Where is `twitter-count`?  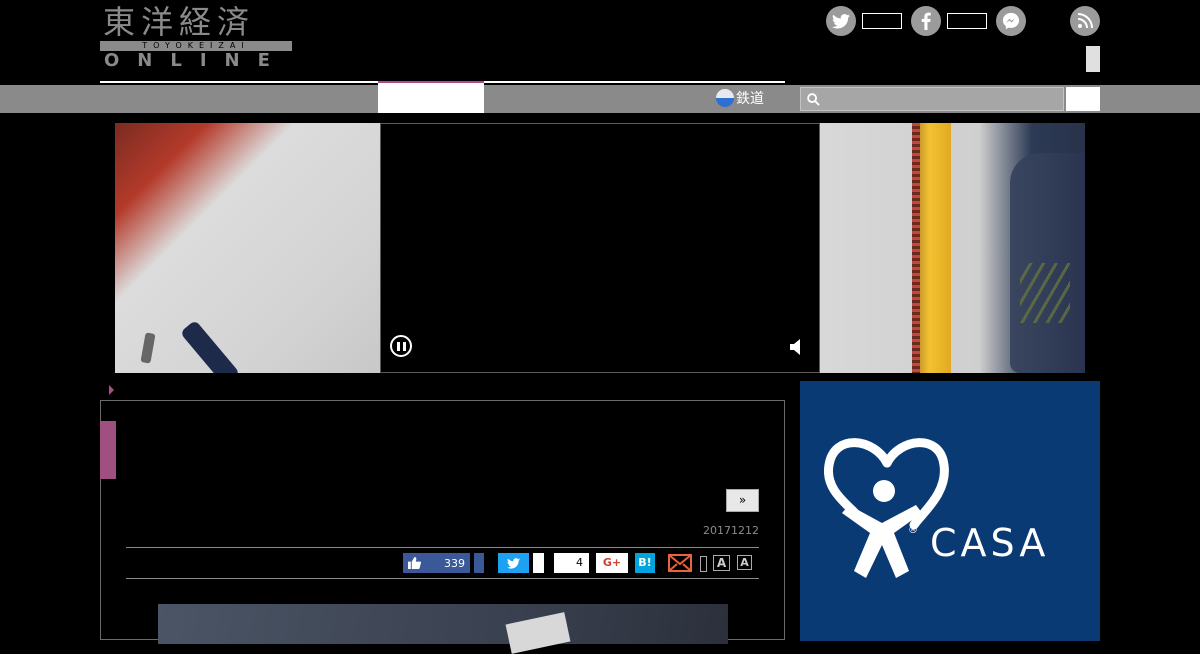
twitter-count is located at coordinates (882, 21).